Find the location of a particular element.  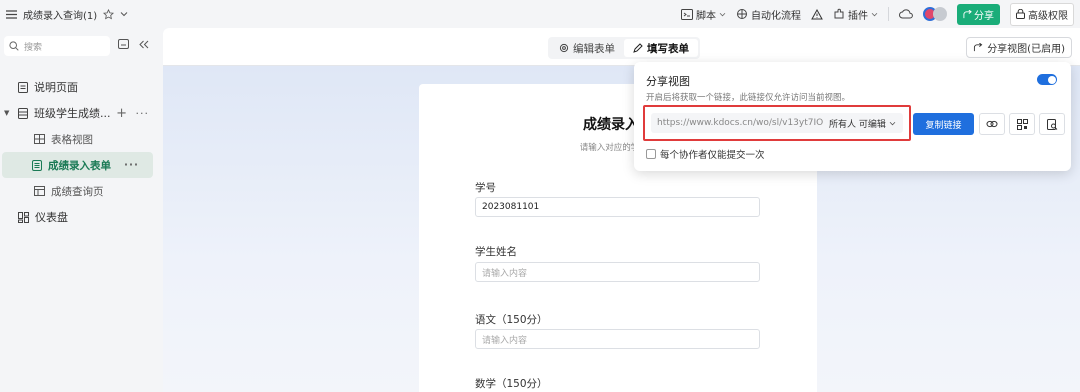

permission-label: 高级权限 is located at coordinates (1048, 16).